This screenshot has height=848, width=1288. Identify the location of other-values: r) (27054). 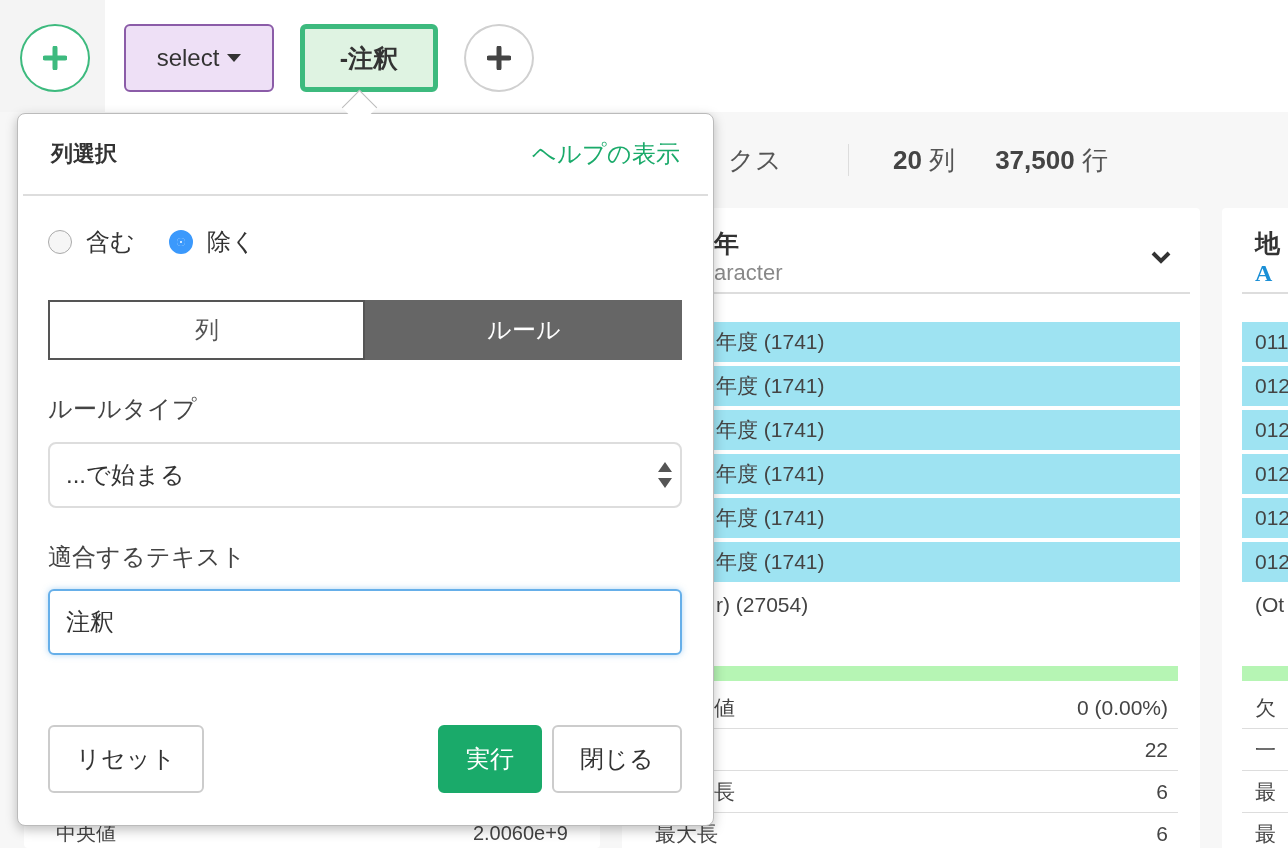
(762, 605).